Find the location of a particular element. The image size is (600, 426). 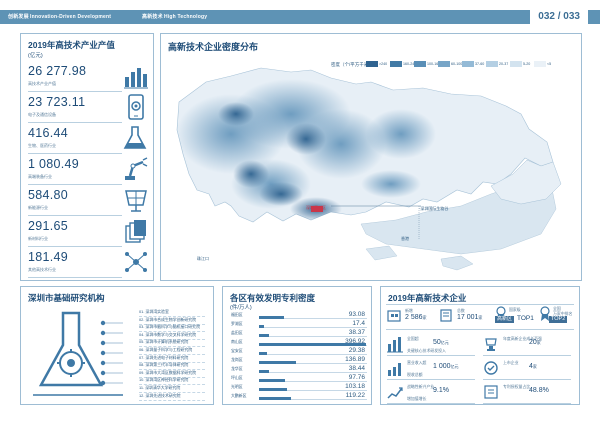

output-value: 23 723.11 is located at coordinates (57, 102).